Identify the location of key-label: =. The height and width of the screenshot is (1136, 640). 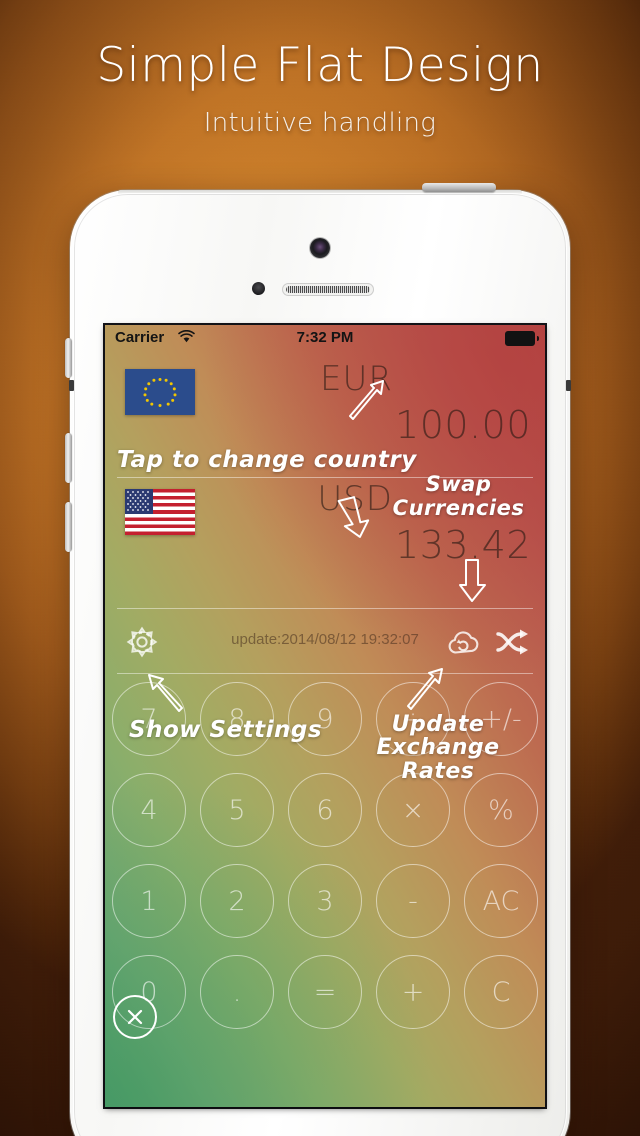
(325, 992).